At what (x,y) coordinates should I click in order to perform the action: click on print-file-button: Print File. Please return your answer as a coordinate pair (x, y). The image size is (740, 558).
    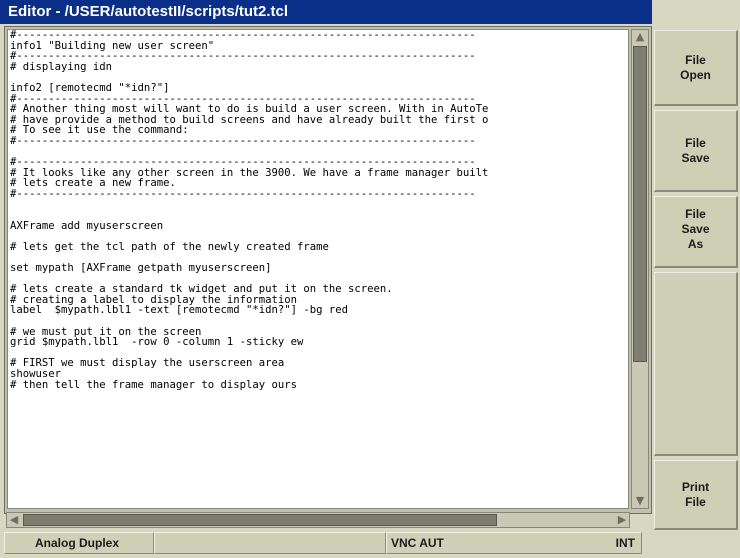
    Looking at the image, I should click on (696, 495).